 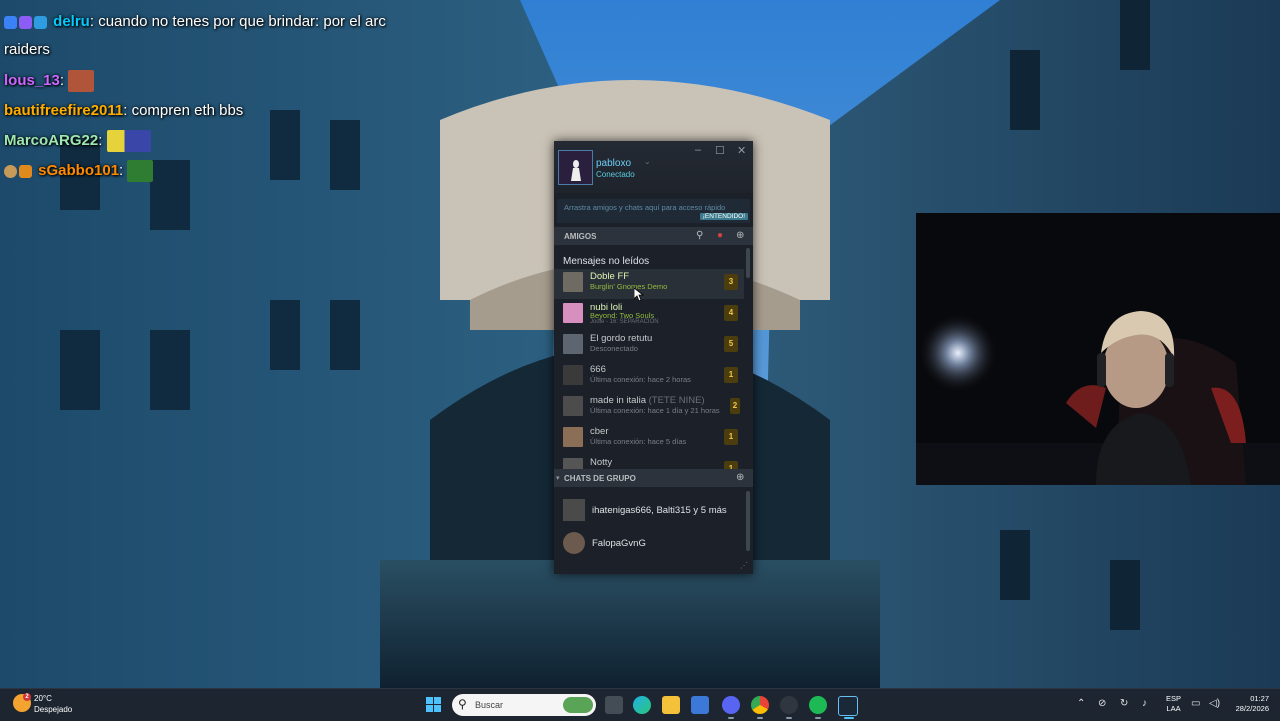 What do you see at coordinates (653, 478) in the screenshot?
I see `group-chats-header: ▾ CHATS DE GRUPO ⊕` at bounding box center [653, 478].